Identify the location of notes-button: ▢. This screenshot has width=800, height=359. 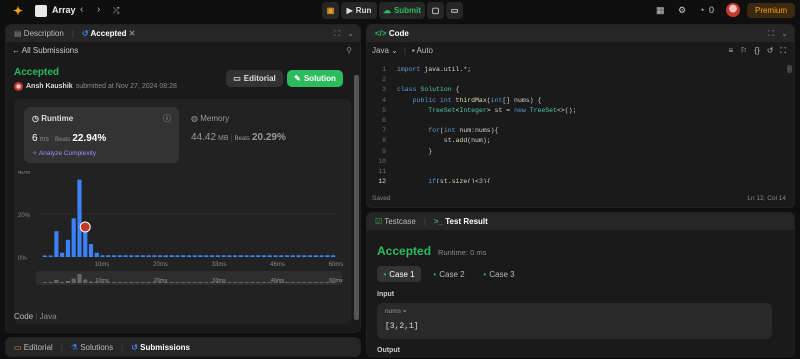
(435, 10).